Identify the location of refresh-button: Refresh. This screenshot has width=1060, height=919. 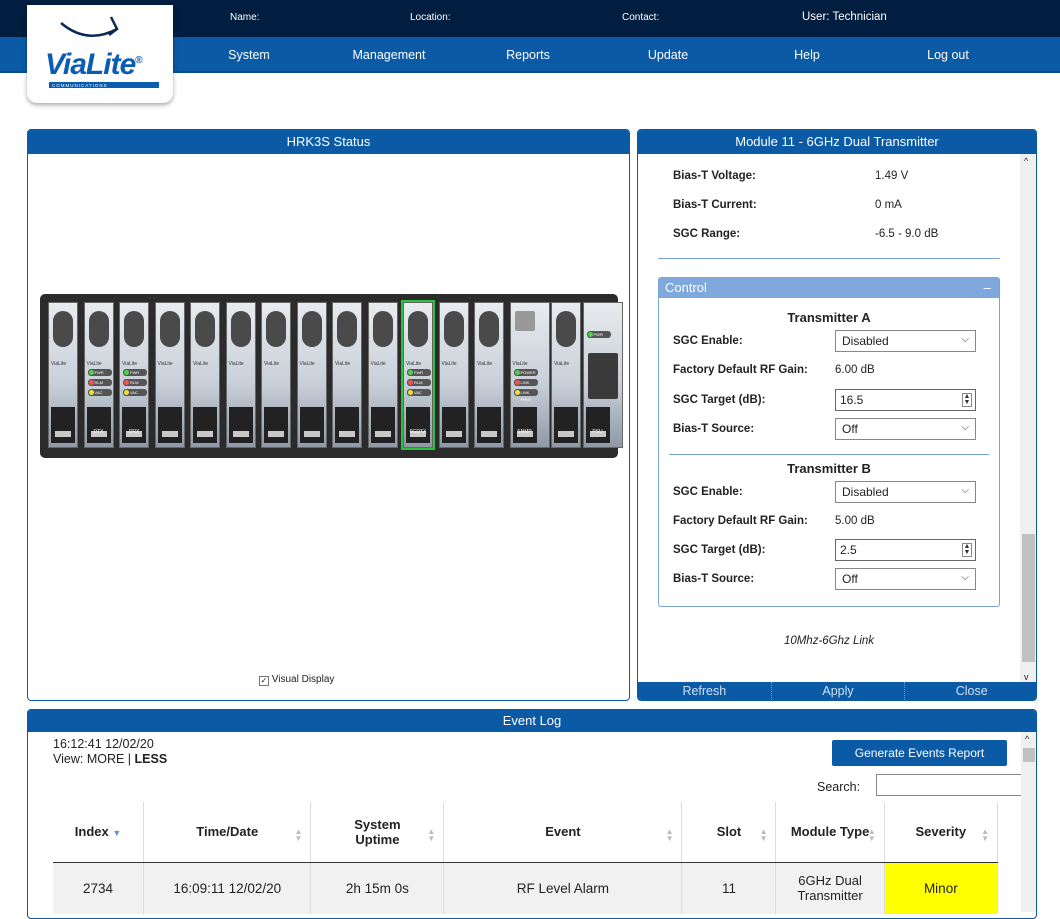
(704, 691).